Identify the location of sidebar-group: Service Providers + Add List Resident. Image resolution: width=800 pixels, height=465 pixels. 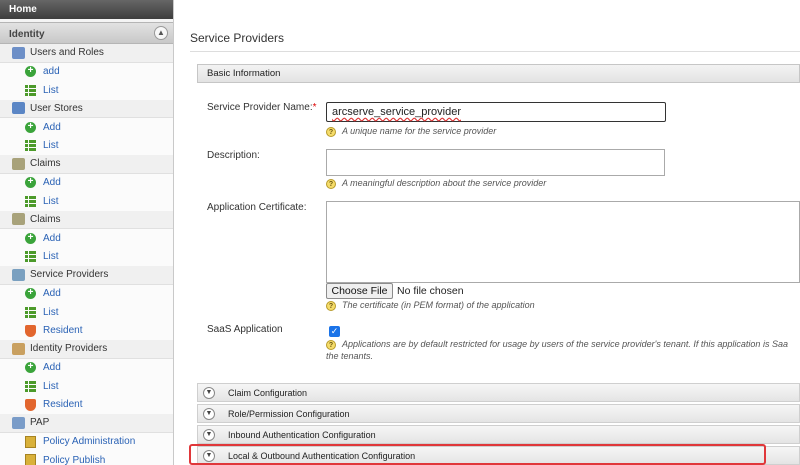
(86, 303).